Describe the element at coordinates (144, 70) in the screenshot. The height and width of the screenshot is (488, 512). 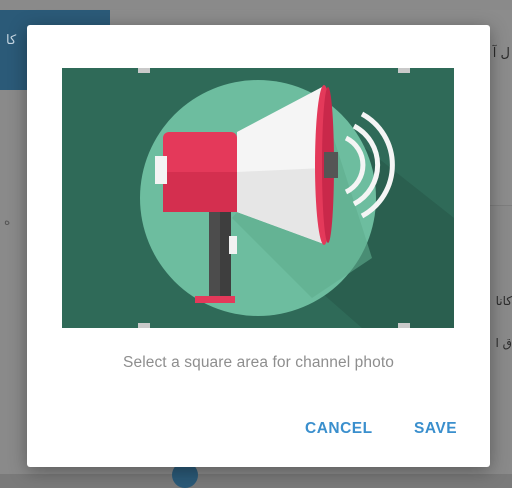
I see `crop-handle-top-left` at that location.